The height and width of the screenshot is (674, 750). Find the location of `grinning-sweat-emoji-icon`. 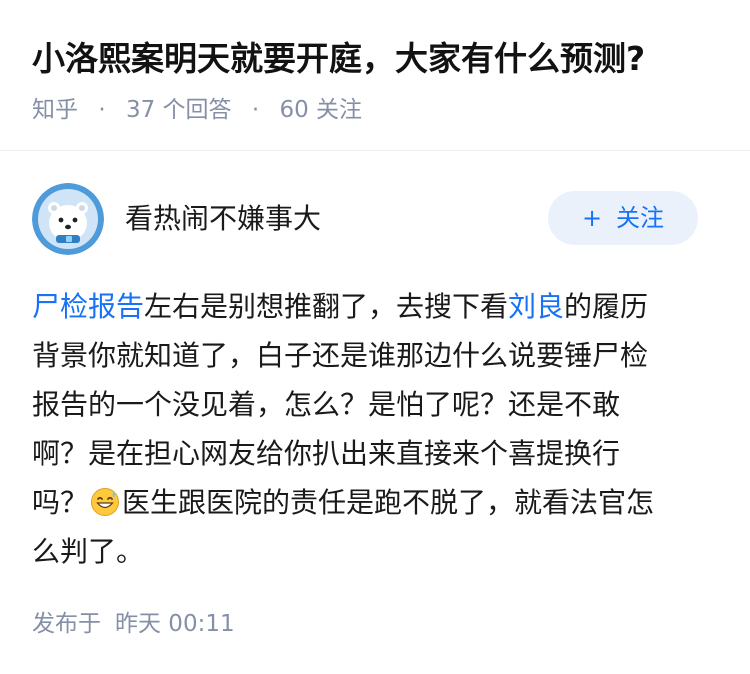

grinning-sweat-emoji-icon is located at coordinates (105, 499).